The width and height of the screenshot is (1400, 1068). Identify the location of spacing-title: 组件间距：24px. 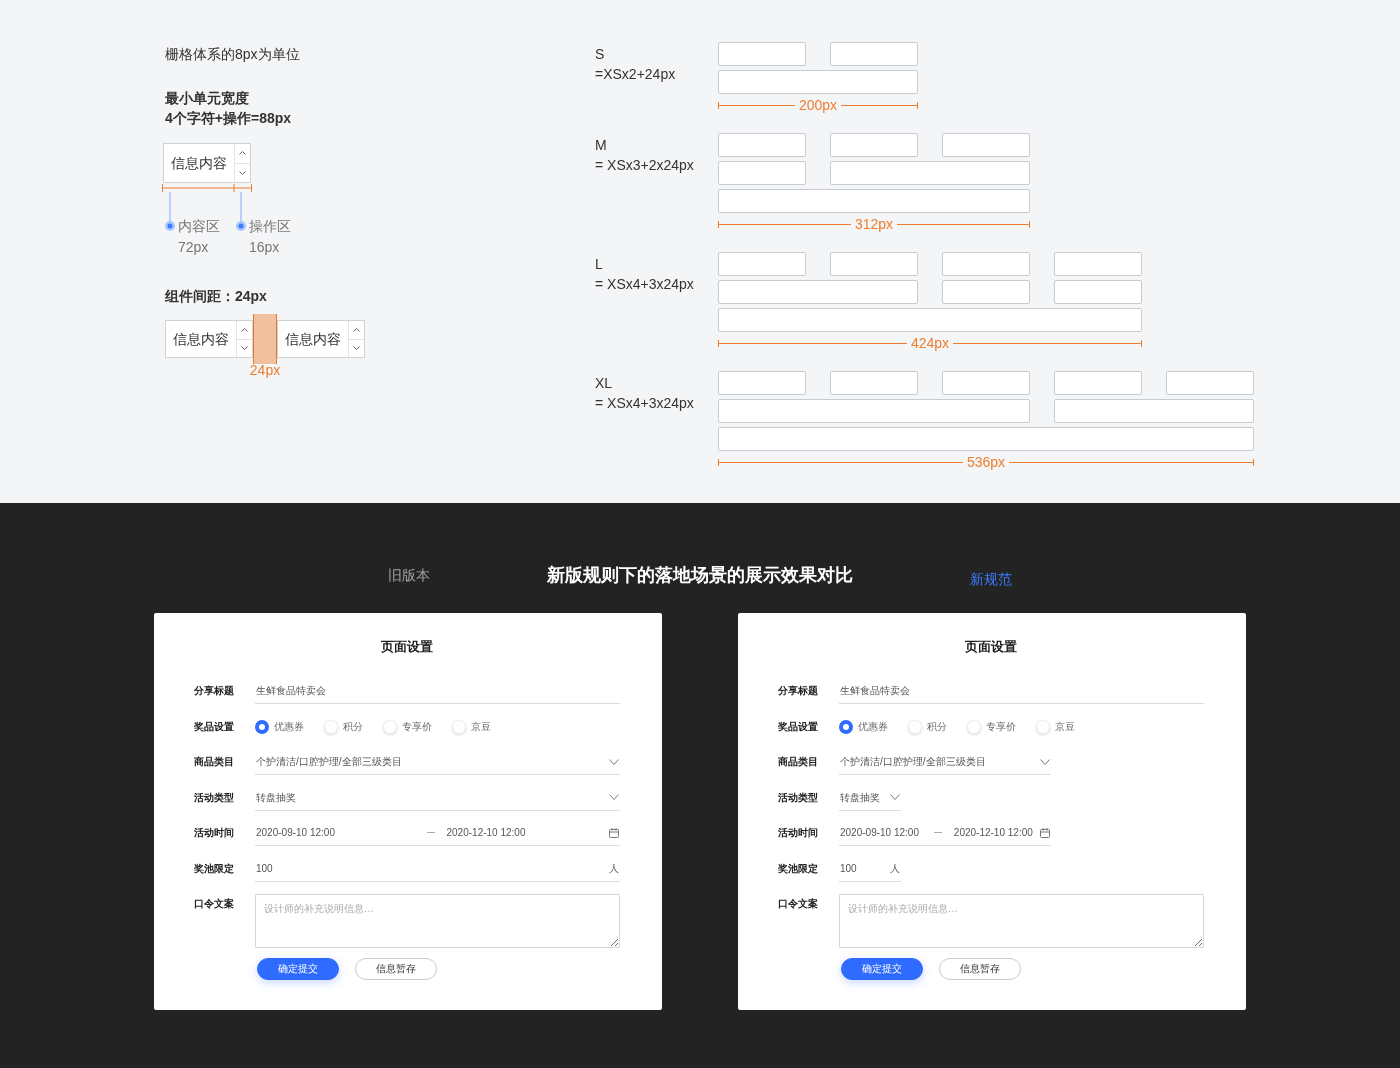
(216, 296).